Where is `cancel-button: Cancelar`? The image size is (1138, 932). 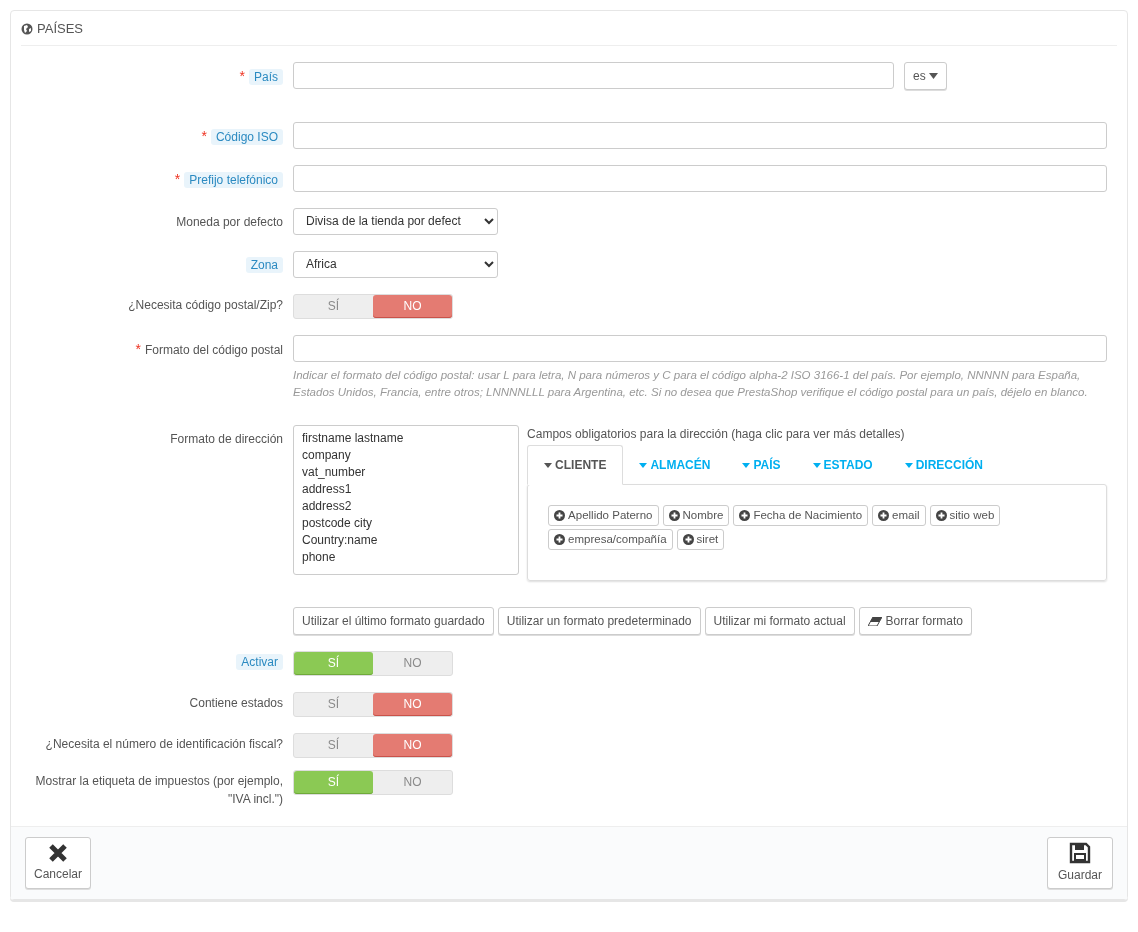 cancel-button: Cancelar is located at coordinates (58, 863).